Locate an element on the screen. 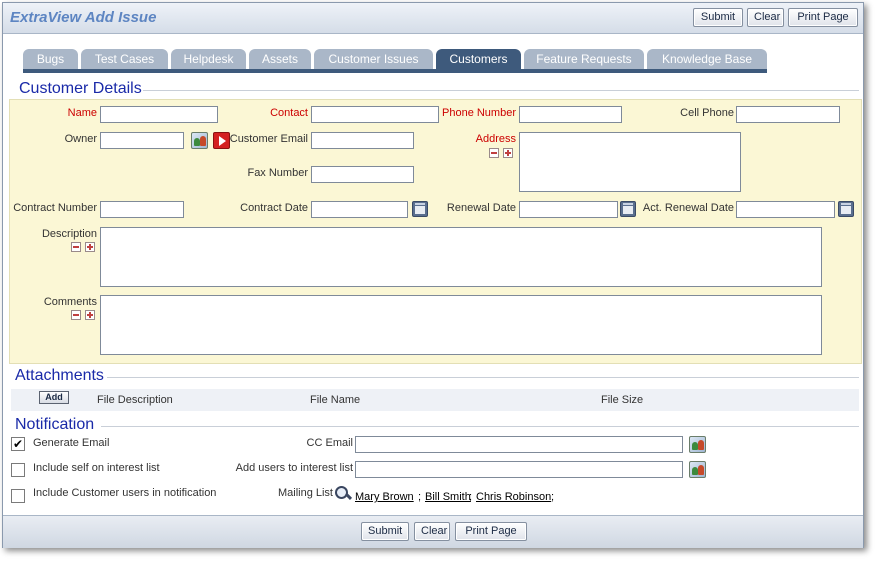  goto-arrow-icon is located at coordinates (221, 140).